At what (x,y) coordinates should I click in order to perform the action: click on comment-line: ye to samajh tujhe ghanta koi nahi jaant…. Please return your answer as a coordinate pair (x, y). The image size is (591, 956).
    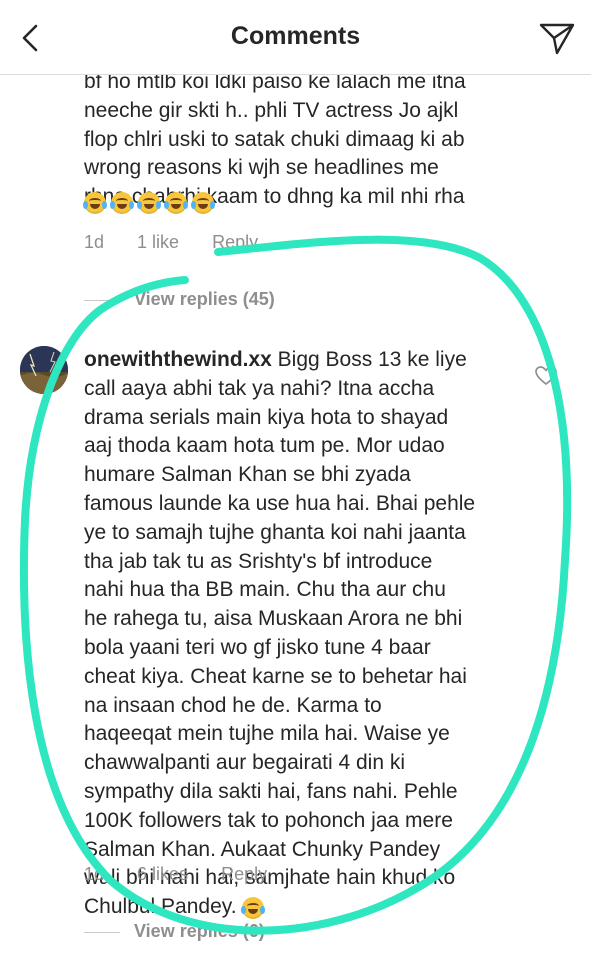
    Looking at the image, I should click on (275, 532).